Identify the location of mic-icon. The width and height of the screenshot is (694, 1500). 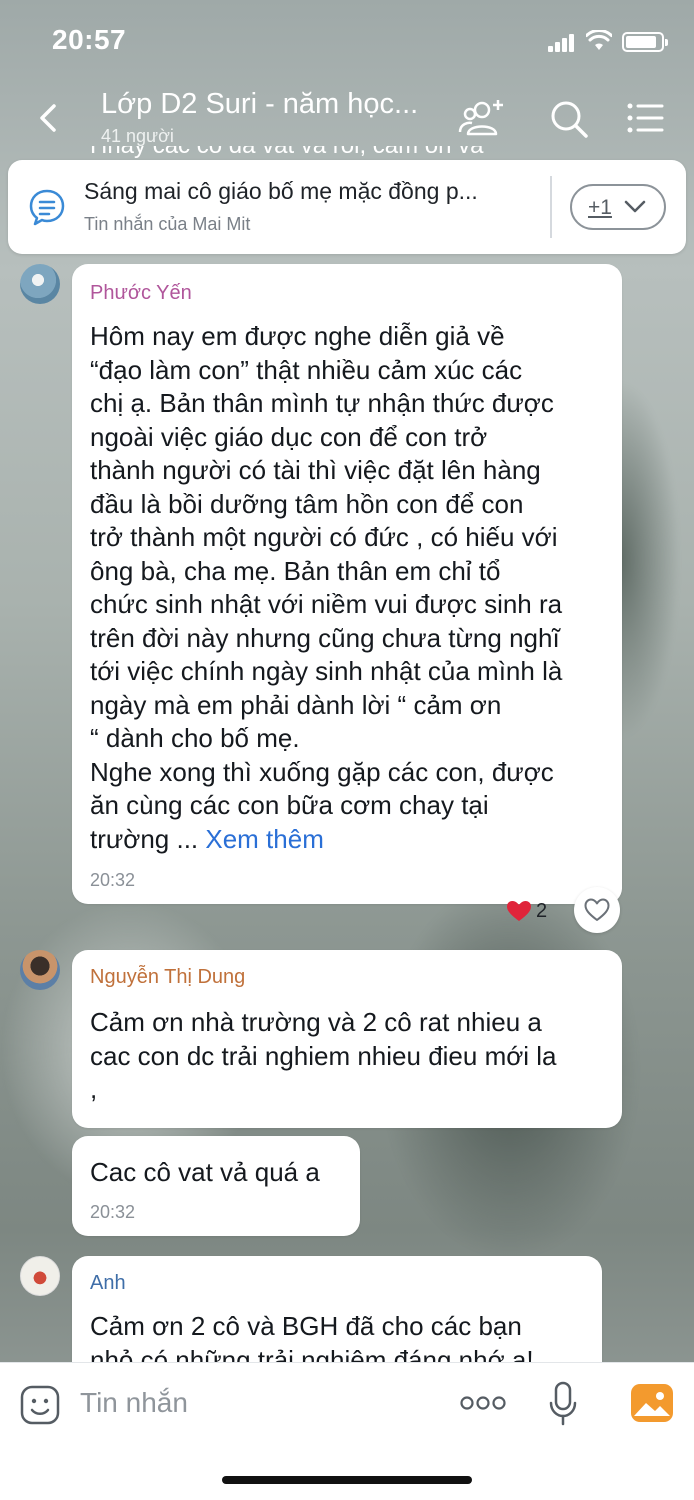
(563, 1404).